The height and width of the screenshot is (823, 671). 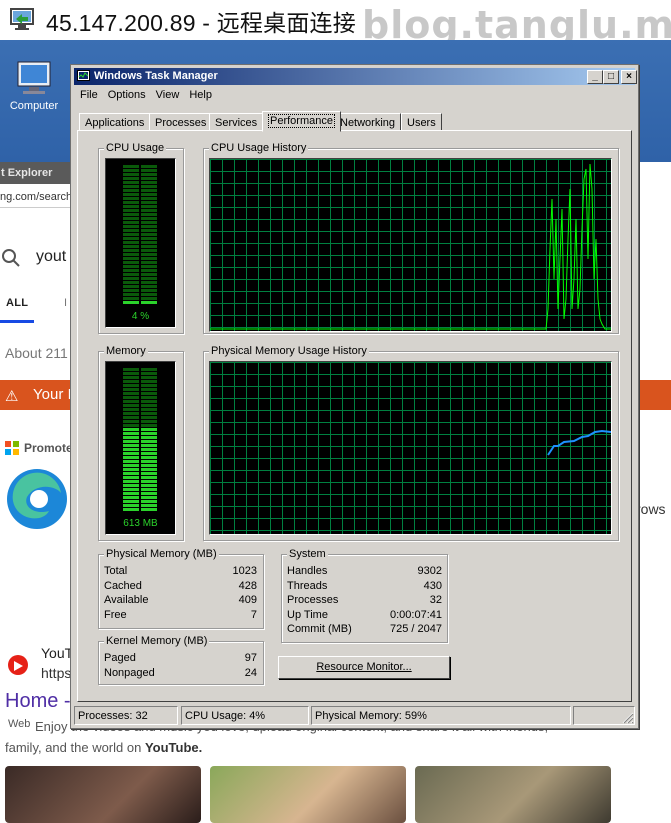 What do you see at coordinates (301, 121) in the screenshot?
I see `tab-performance: Performance` at bounding box center [301, 121].